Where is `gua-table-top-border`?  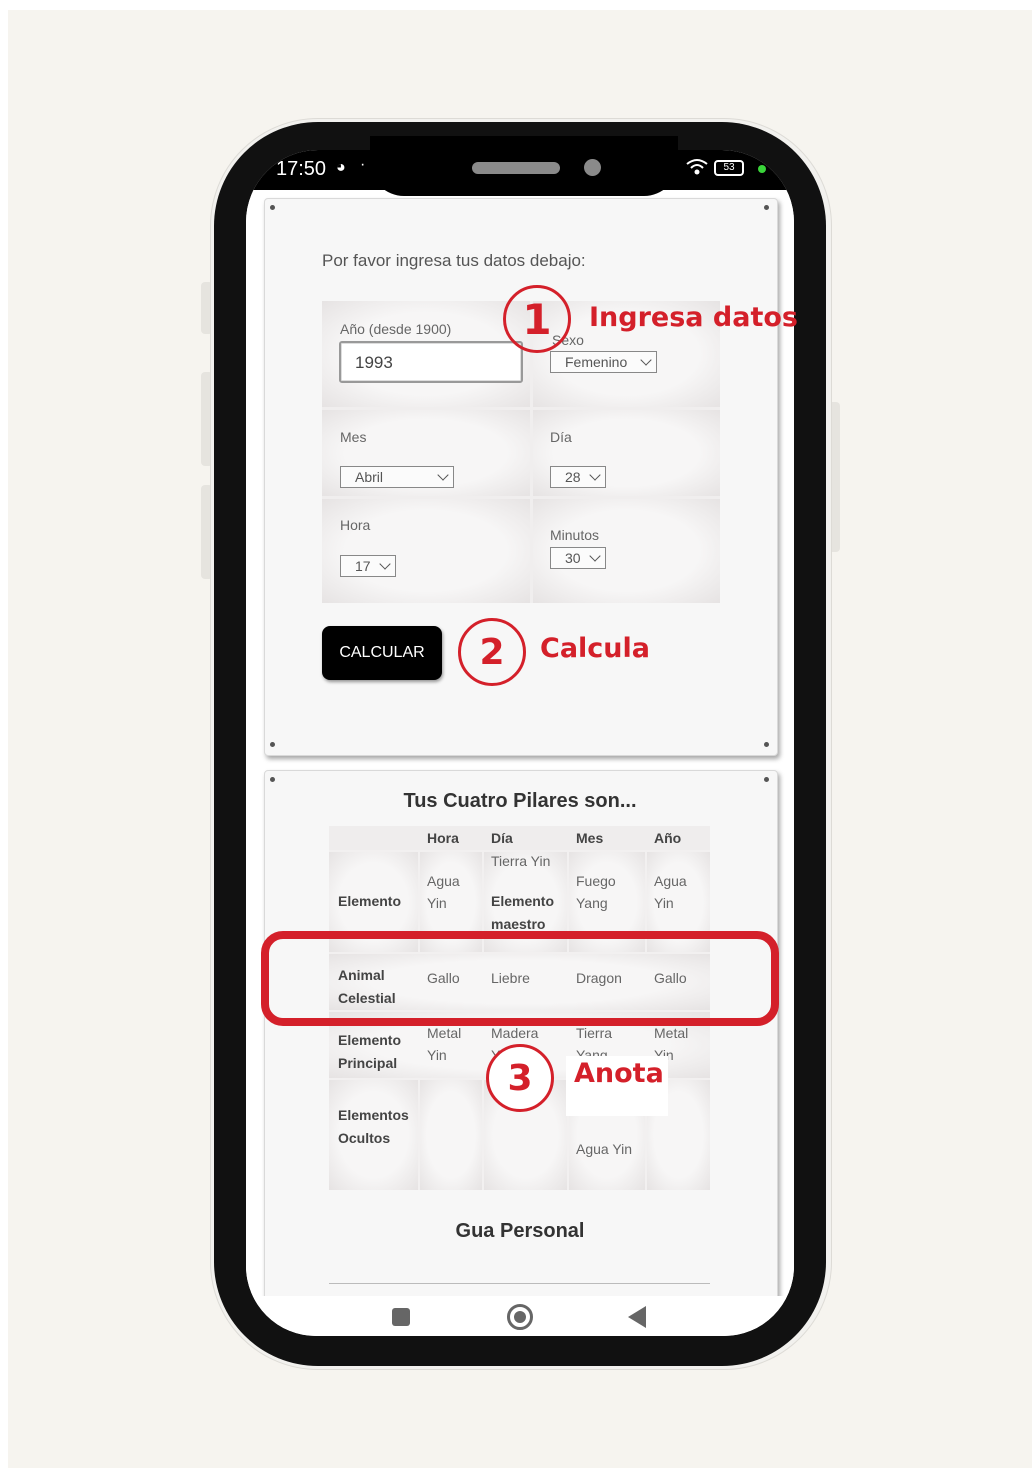
gua-table-top-border is located at coordinates (519, 1283).